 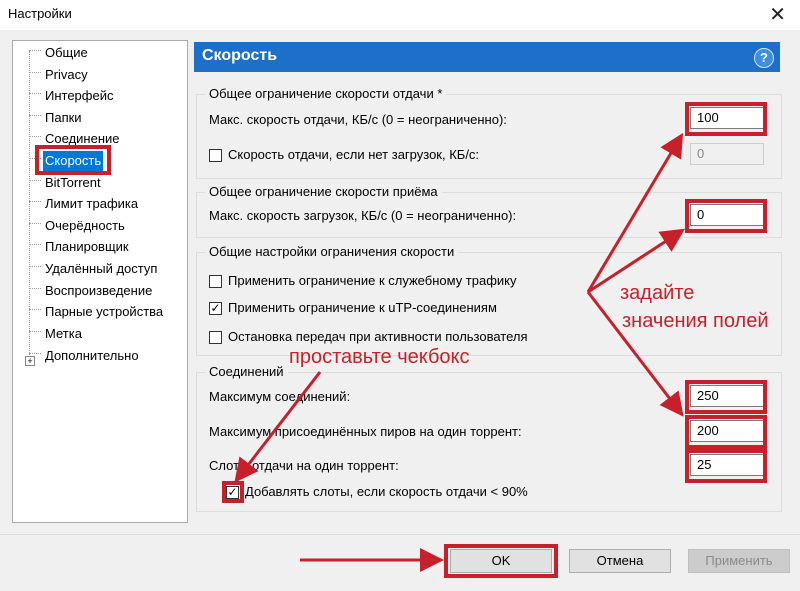 What do you see at coordinates (695, 321) in the screenshot?
I see `fields-hint-line2: значения полей` at bounding box center [695, 321].